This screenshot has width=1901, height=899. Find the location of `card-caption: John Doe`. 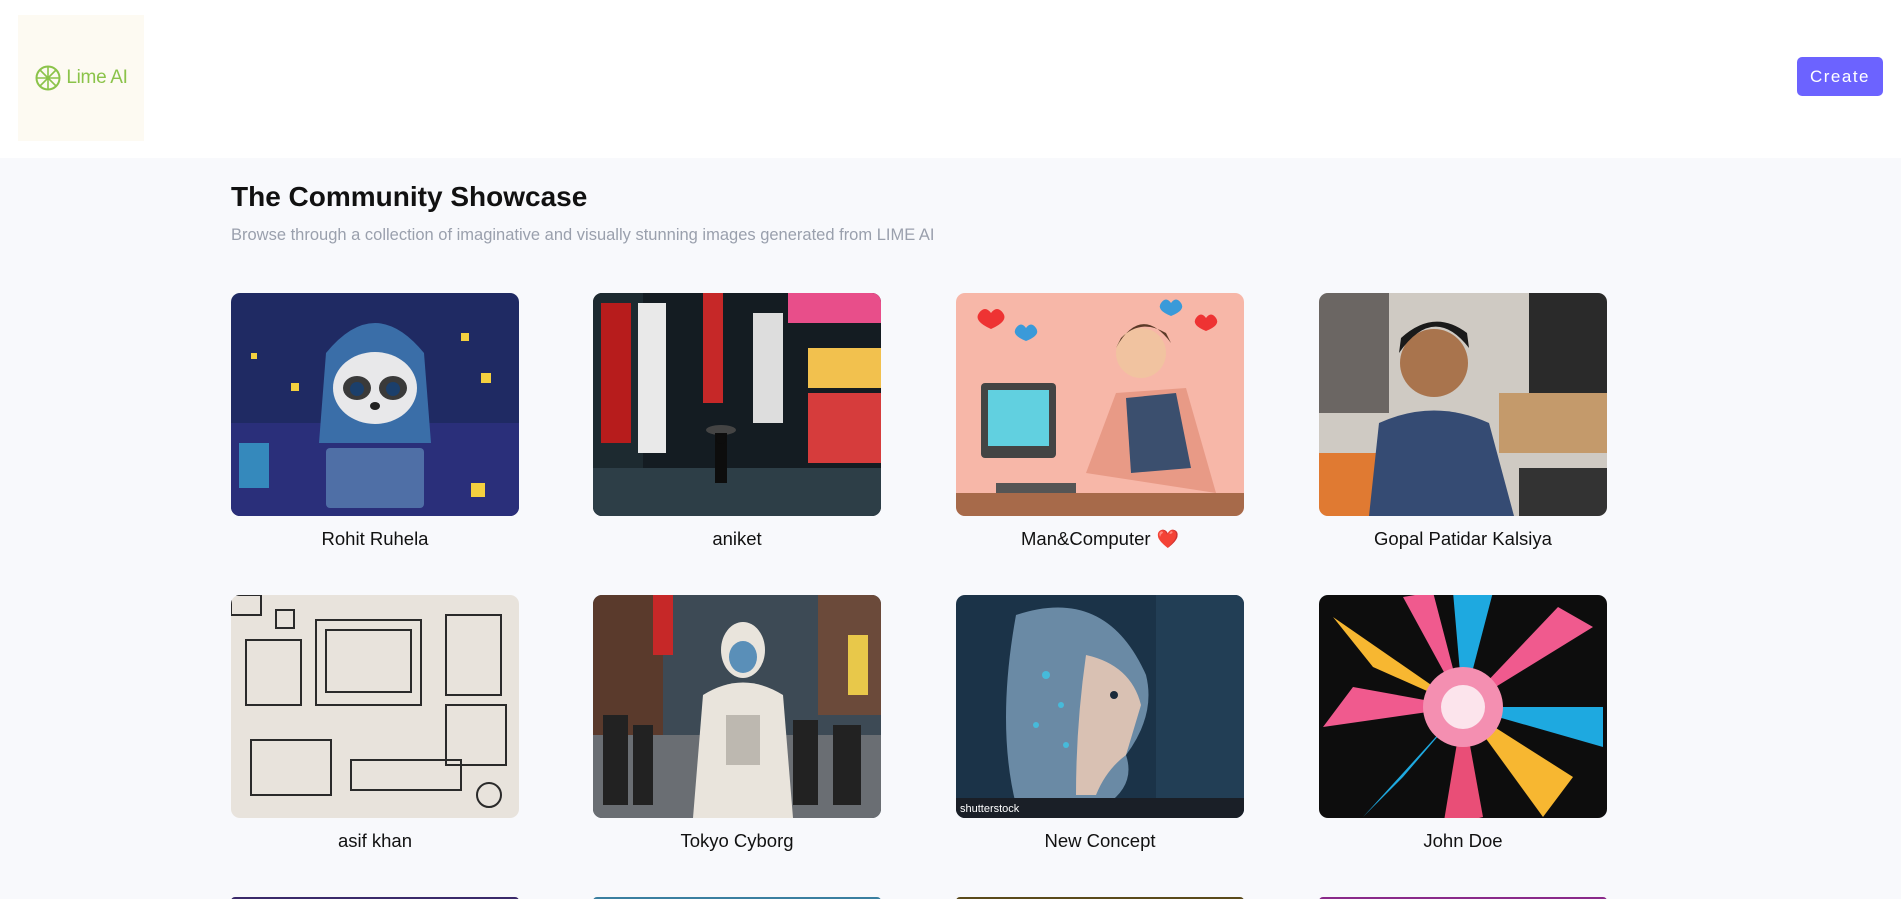

card-caption: John Doe is located at coordinates (1463, 840).